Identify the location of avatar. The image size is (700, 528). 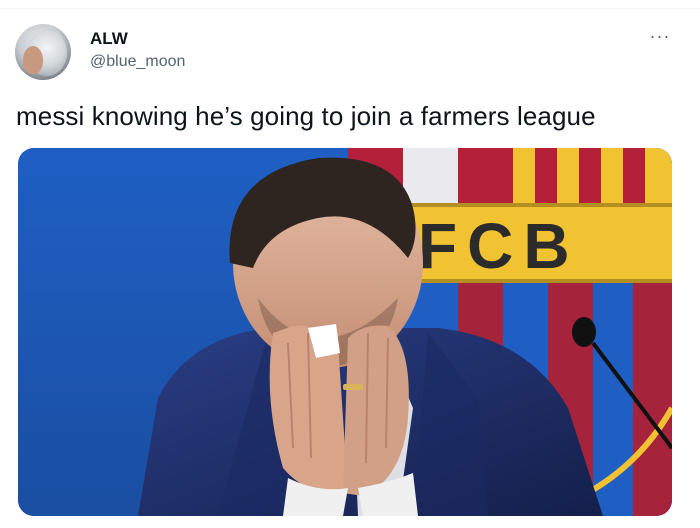
(43, 52).